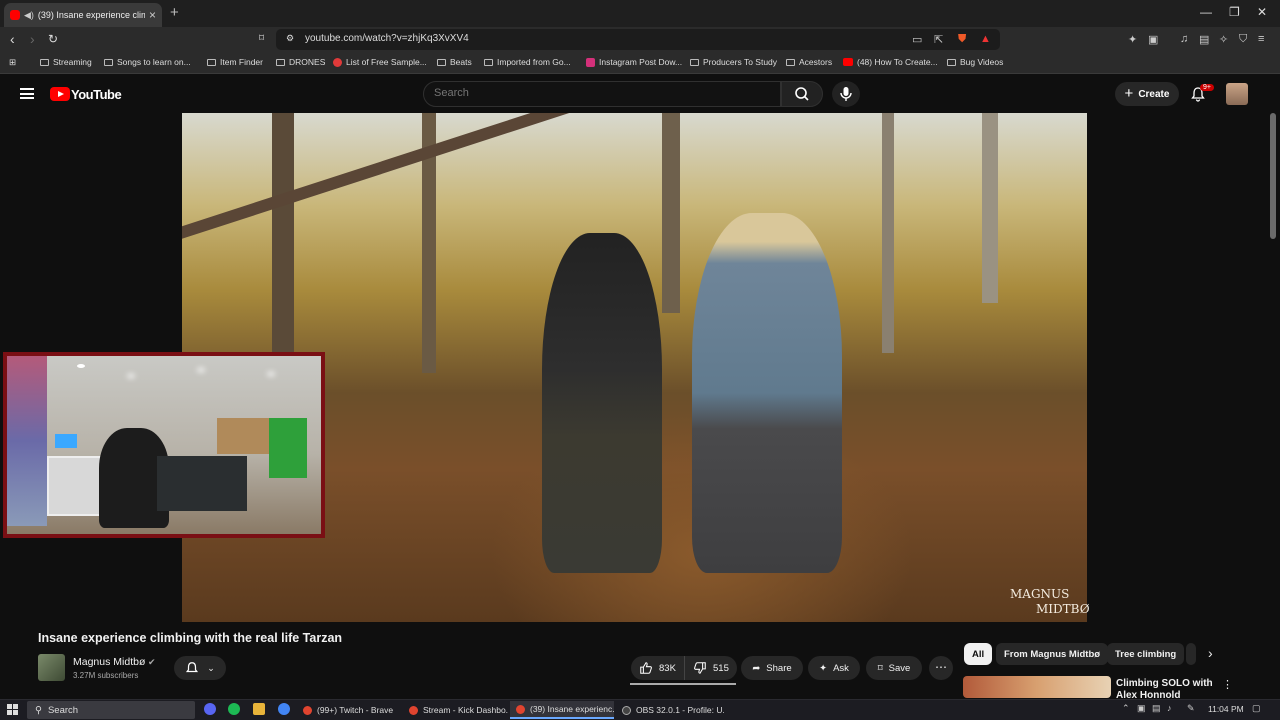 The image size is (1280, 720). What do you see at coordinates (894, 668) in the screenshot?
I see `save-button: ⌑ Save` at bounding box center [894, 668].